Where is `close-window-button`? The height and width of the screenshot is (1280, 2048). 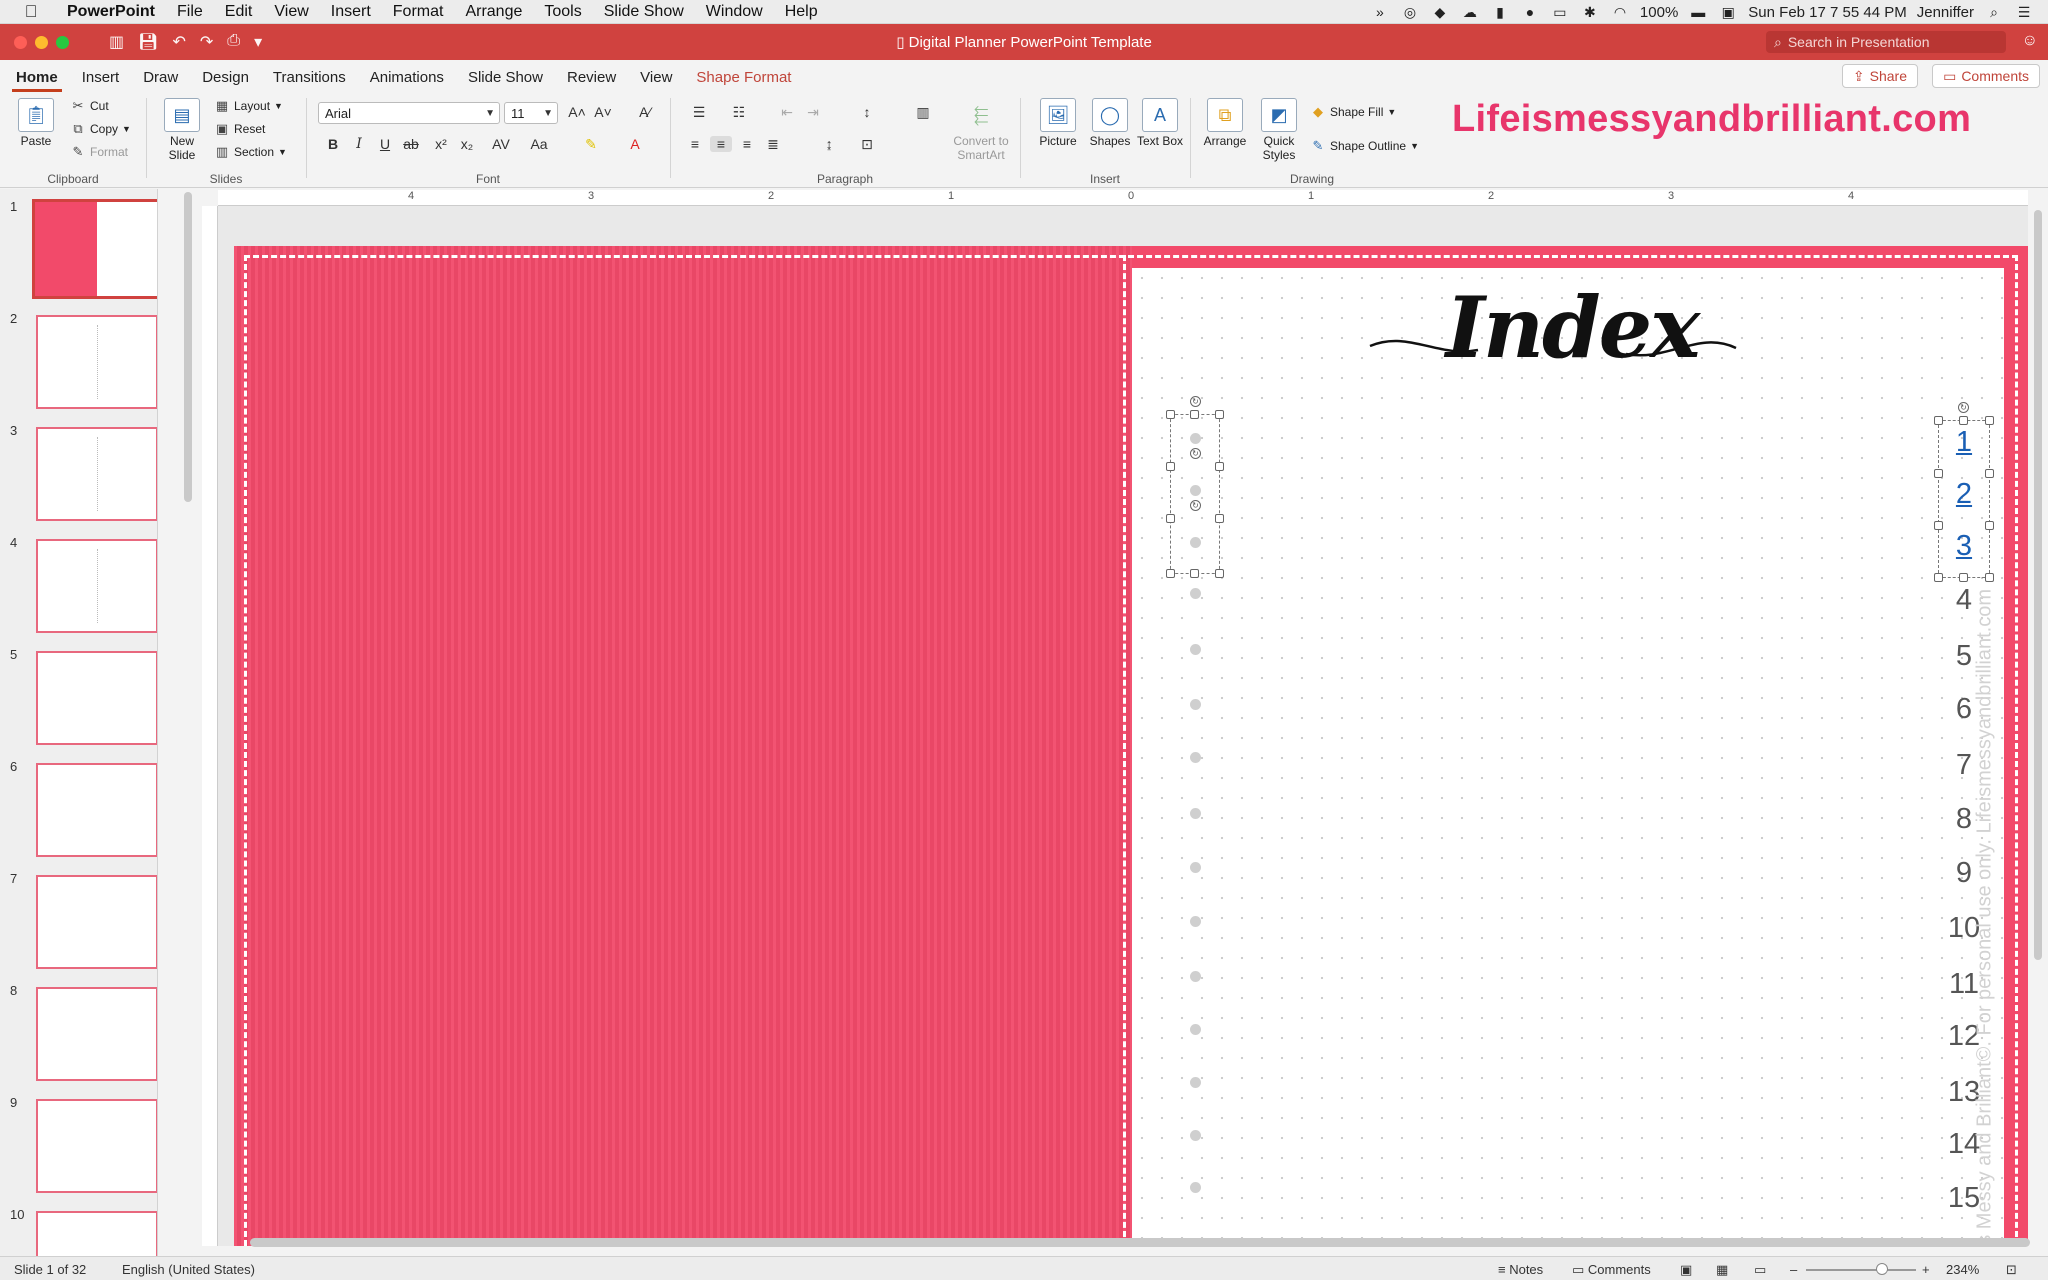
close-window-button is located at coordinates (20, 42).